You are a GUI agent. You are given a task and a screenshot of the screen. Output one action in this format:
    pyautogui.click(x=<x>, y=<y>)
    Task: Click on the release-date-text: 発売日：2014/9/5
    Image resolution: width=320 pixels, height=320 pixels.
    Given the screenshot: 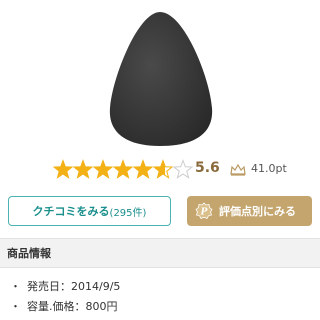 What is the action you would take?
    pyautogui.click(x=74, y=286)
    